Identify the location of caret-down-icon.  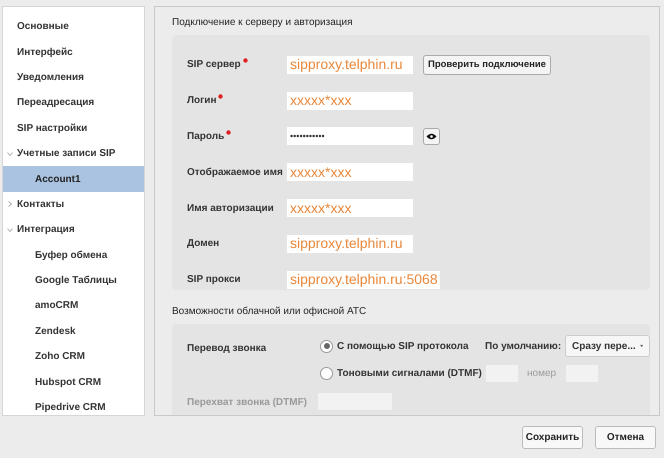
(641, 346).